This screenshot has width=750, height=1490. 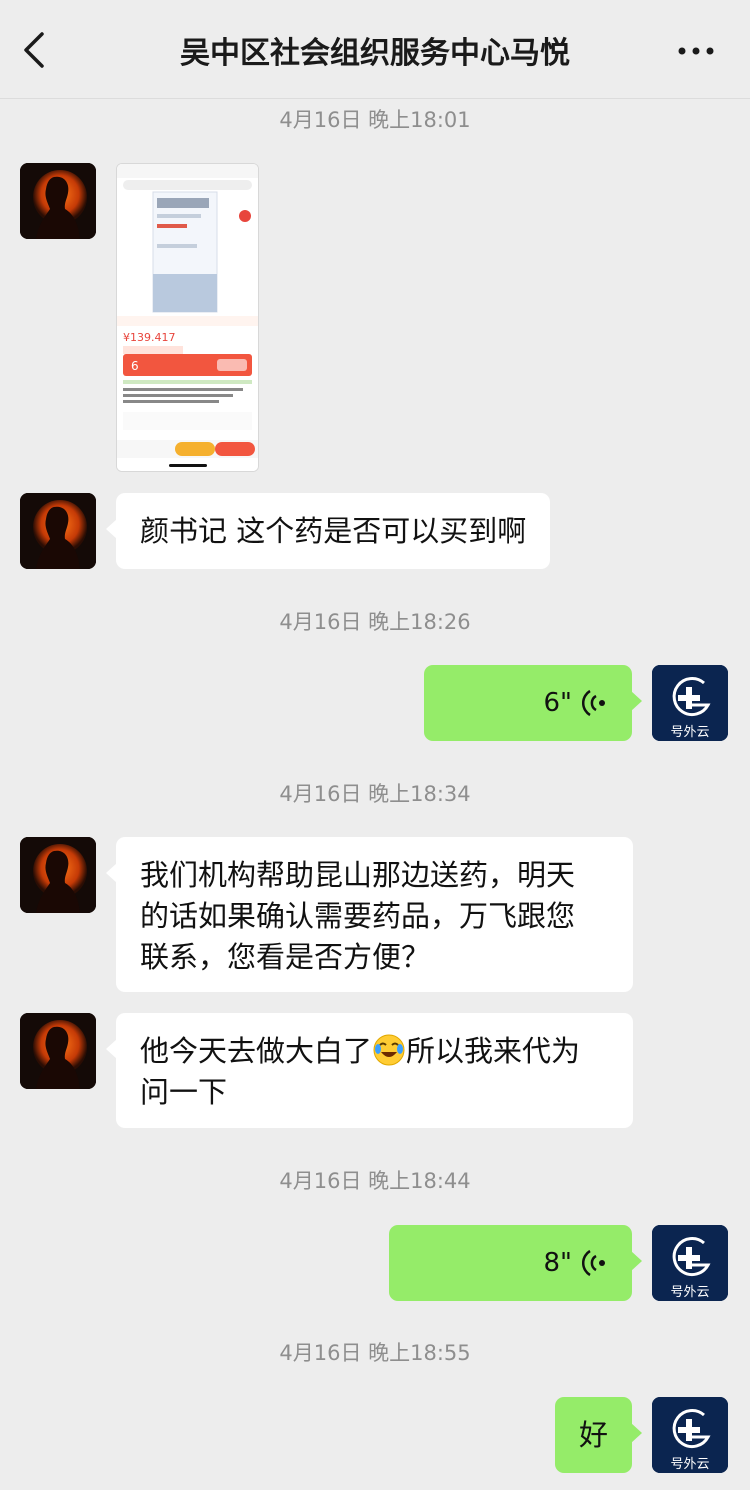 What do you see at coordinates (533, 703) in the screenshot?
I see `voice-message: 6"` at bounding box center [533, 703].